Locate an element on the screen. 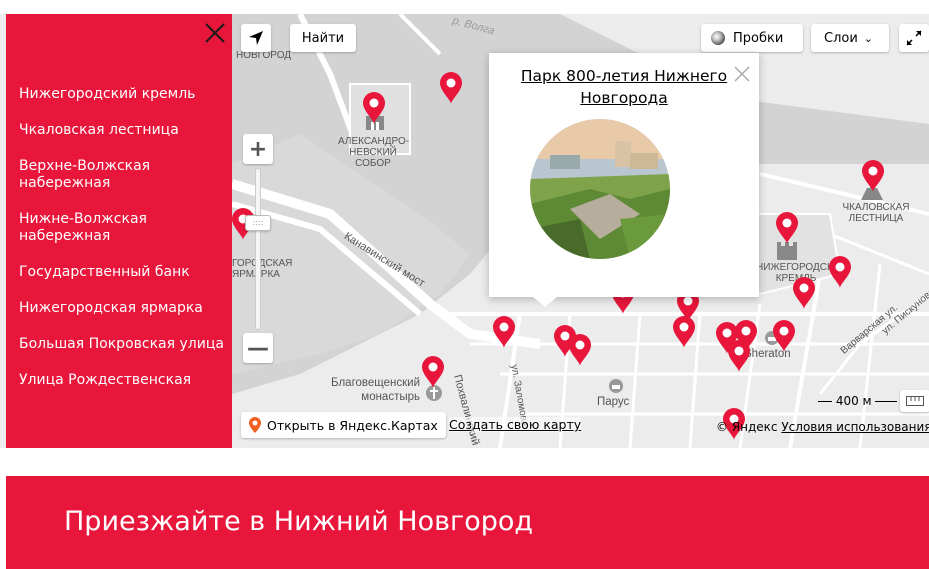  navigation-arrow-icon is located at coordinates (256, 38).